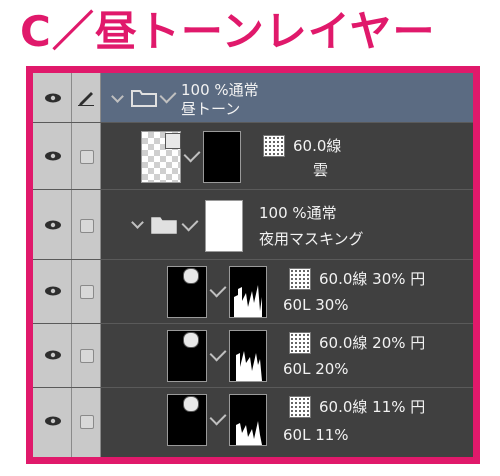 The height and width of the screenshot is (476, 500). Describe the element at coordinates (137, 222) in the screenshot. I see `chevron-down-icon` at that location.